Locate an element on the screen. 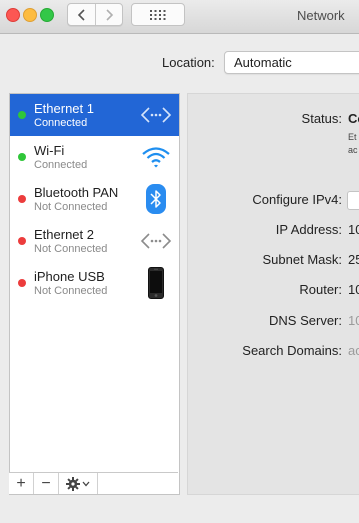 Image resolution: width=359 pixels, height=523 pixels. router-label: Router: is located at coordinates (320, 289).